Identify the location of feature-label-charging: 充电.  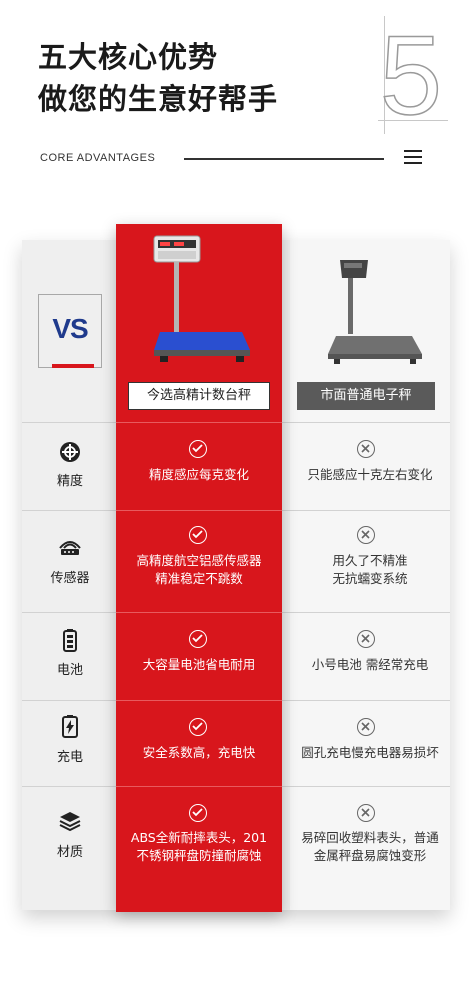
(69, 757).